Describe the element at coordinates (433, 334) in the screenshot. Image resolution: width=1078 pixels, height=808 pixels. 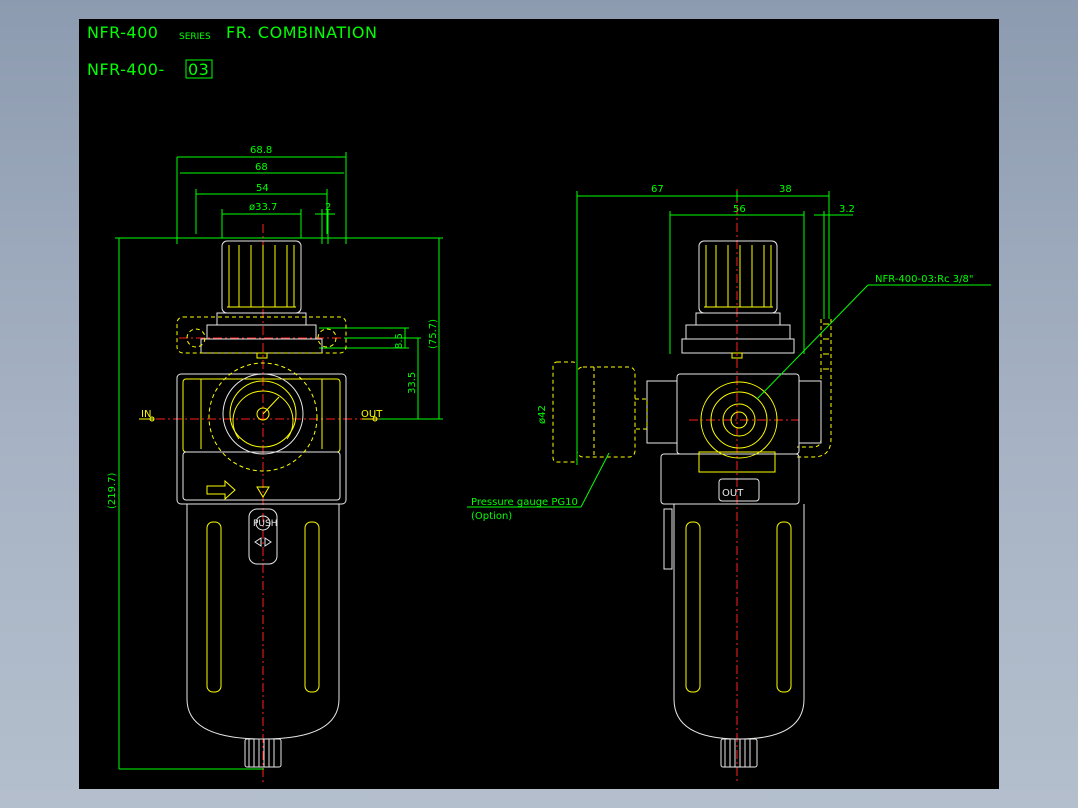
I see `dim-75-7: (75.7)` at that location.